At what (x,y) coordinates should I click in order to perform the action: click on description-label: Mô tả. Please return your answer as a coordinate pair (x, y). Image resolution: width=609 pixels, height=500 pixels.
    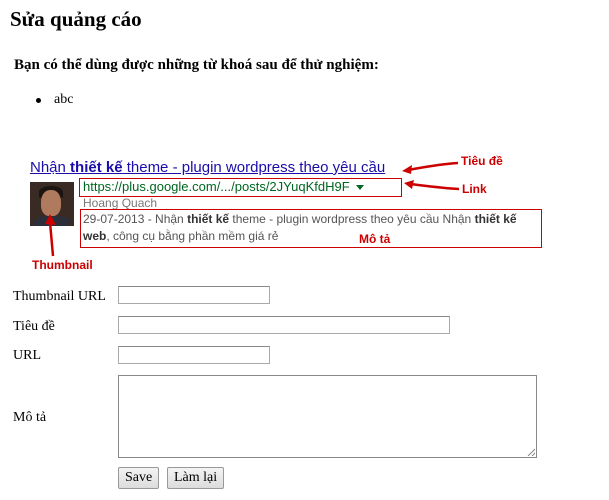
    Looking at the image, I should click on (30, 417).